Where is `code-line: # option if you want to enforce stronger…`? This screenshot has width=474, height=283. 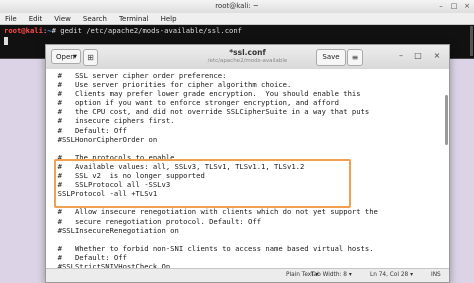 code-line: # option if you want to enforce stronger… is located at coordinates (194, 103).